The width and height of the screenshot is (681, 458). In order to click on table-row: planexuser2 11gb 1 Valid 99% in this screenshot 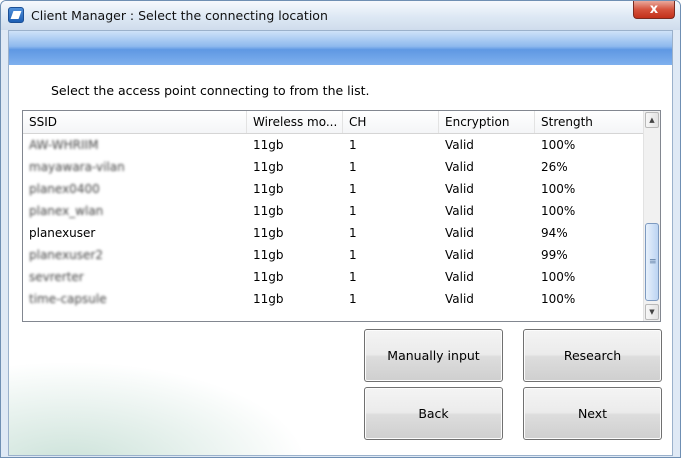, I will do `click(334, 255)`.